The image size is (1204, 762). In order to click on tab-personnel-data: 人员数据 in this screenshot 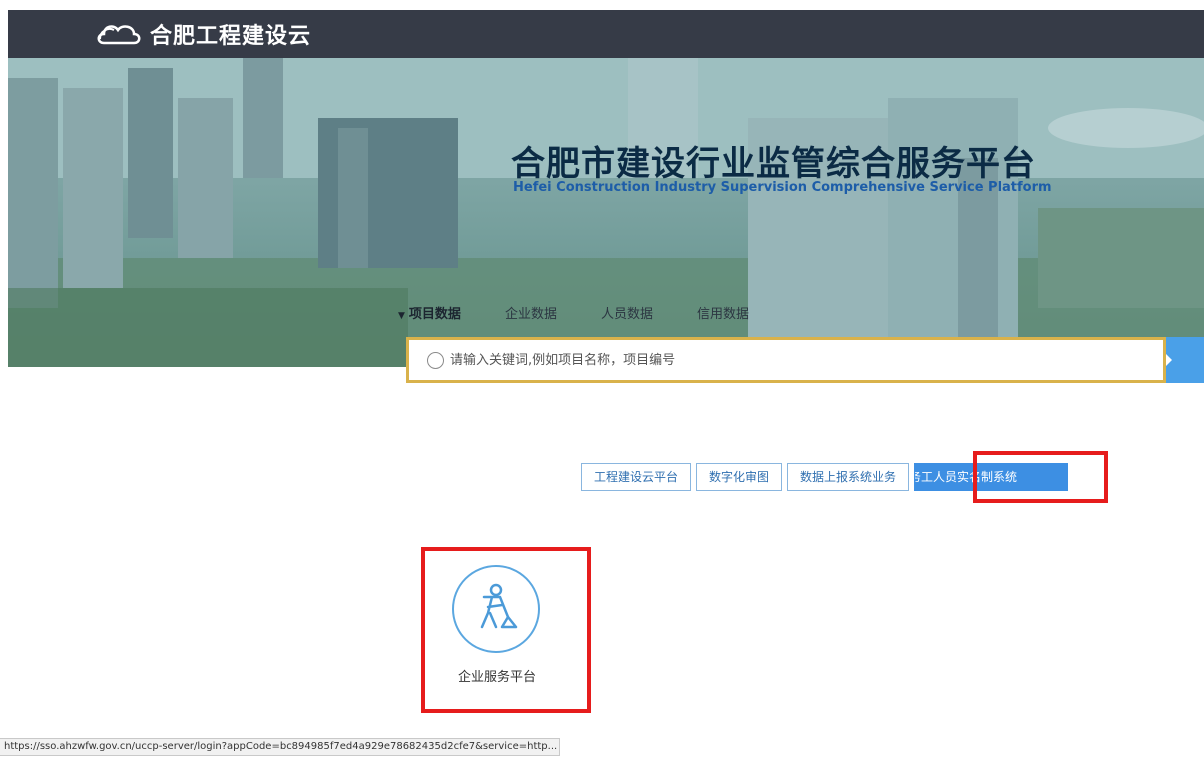, I will do `click(627, 312)`.